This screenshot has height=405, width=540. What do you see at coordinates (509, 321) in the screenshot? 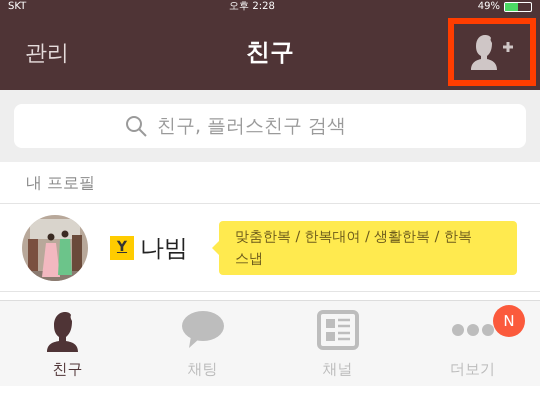
I see `notification-badge: N` at bounding box center [509, 321].